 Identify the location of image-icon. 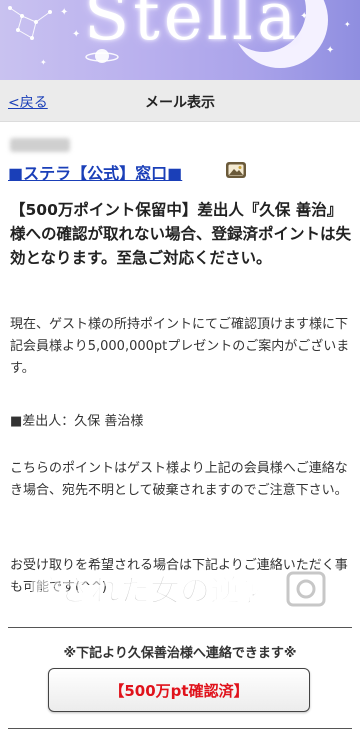
(236, 170).